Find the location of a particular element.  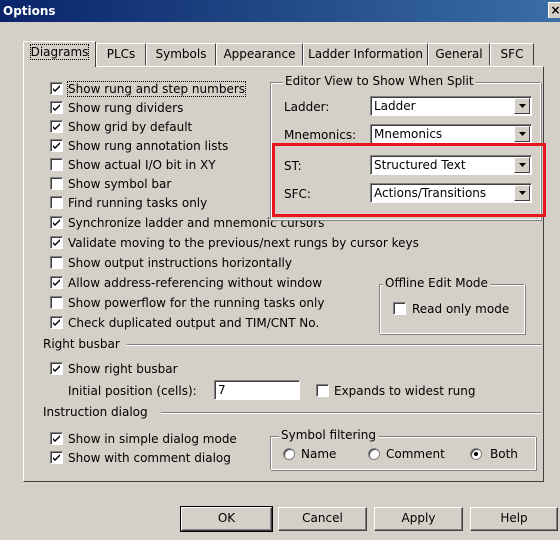

tab-ladder-information: Ladder Information is located at coordinates (365, 54).